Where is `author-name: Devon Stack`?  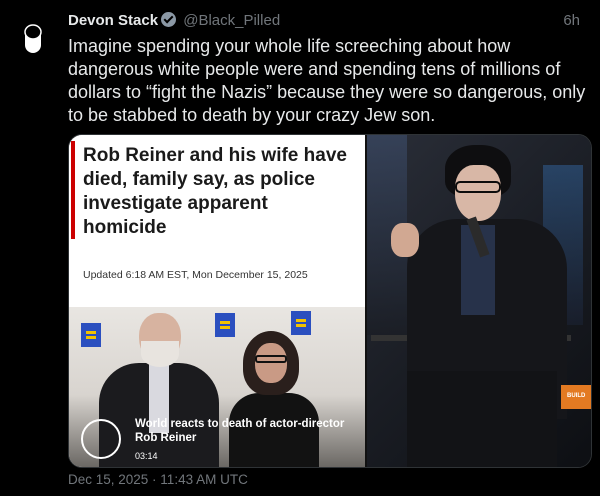
author-name: Devon Stack is located at coordinates (113, 20).